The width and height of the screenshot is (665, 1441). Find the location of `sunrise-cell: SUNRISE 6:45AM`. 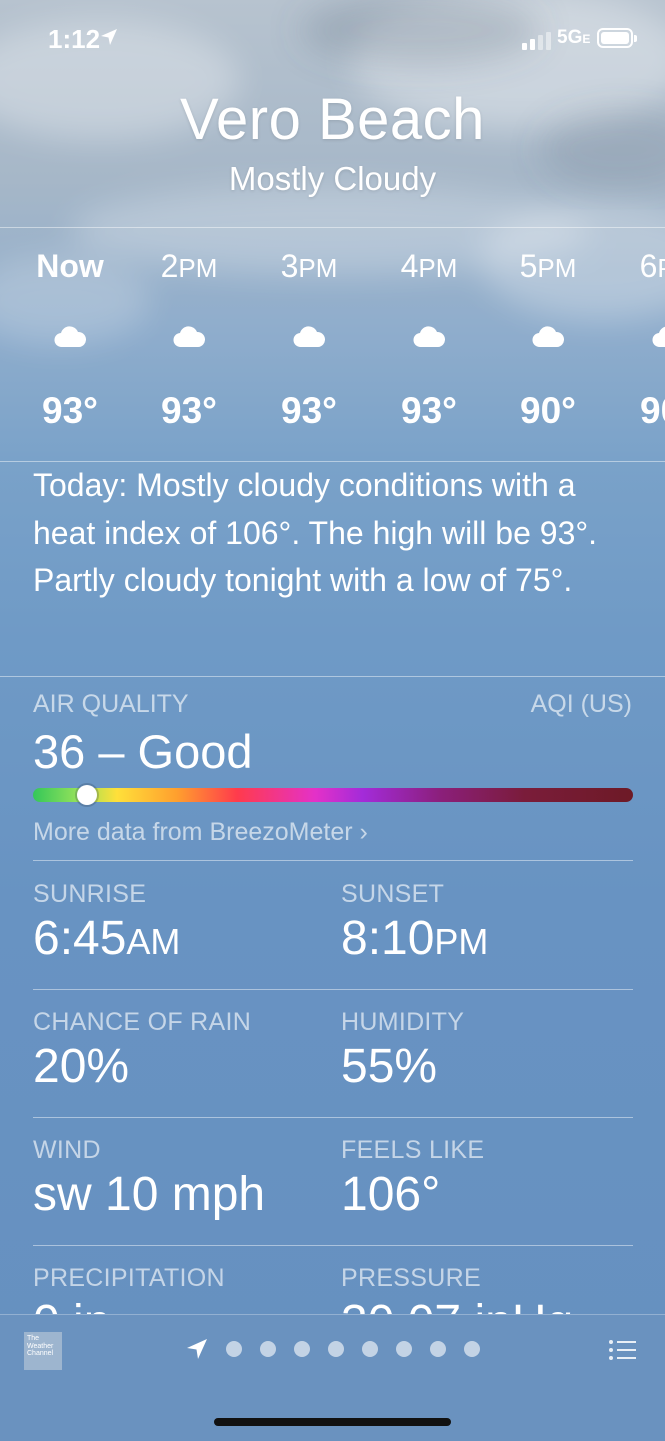

sunrise-cell: SUNRISE 6:45AM is located at coordinates (106, 923).